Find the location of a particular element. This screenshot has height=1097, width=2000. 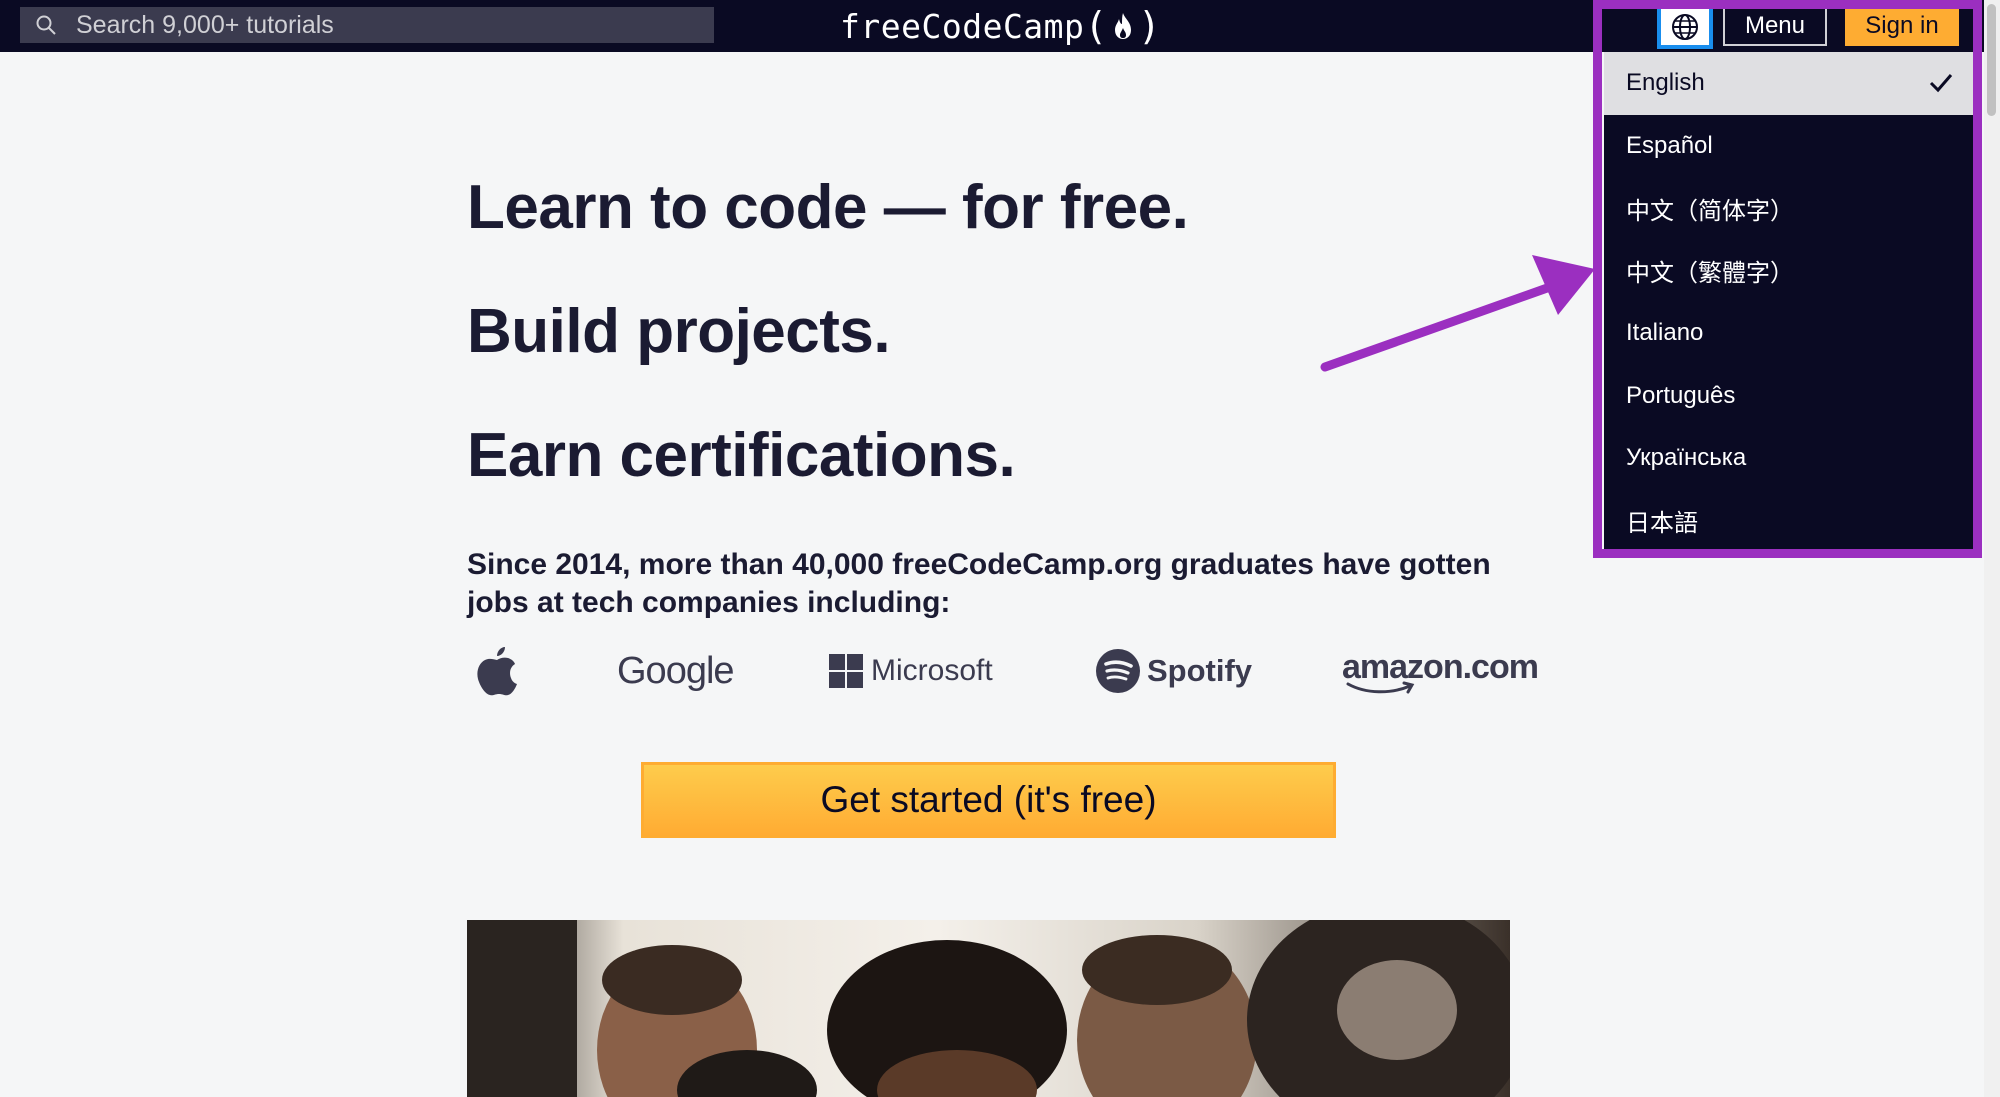

company-logos: Google Microsoft Spotify amazon.com is located at coordinates (1003, 671).